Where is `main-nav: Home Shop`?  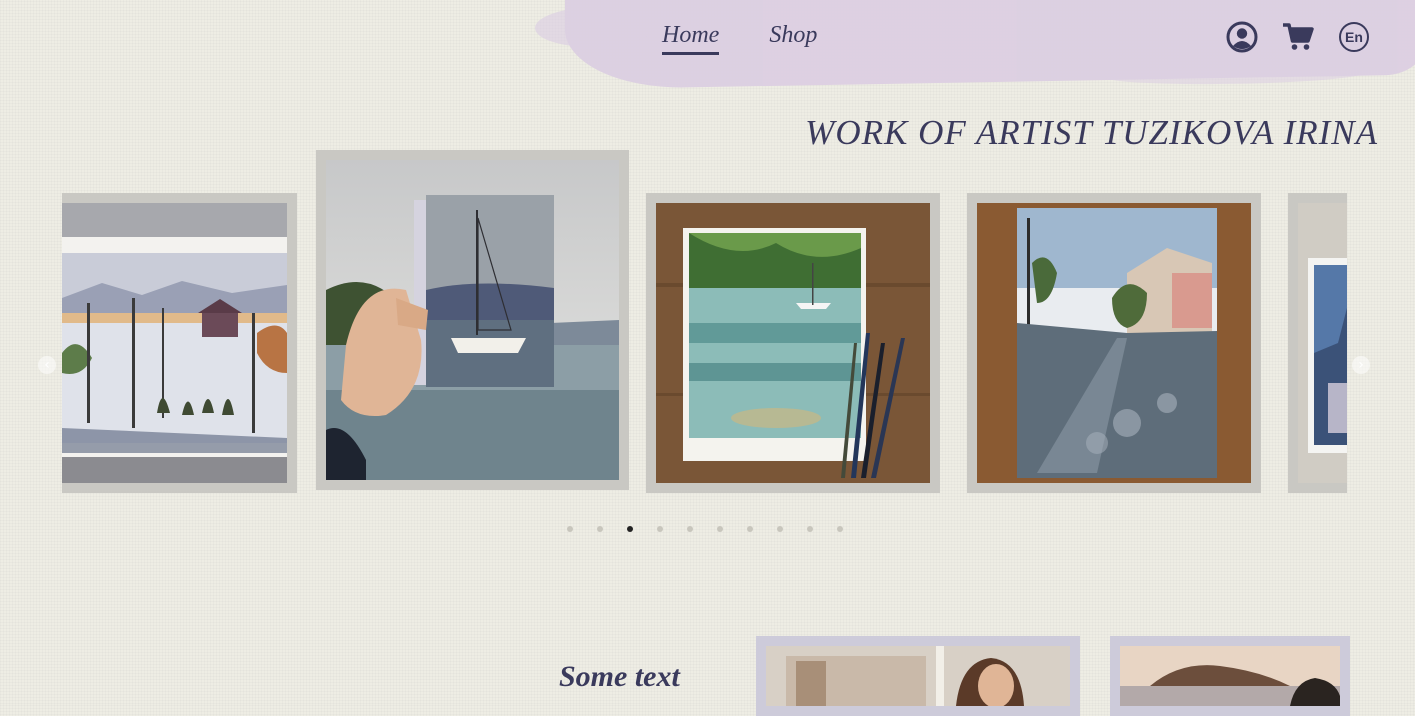
main-nav: Home Shop is located at coordinates (739, 38).